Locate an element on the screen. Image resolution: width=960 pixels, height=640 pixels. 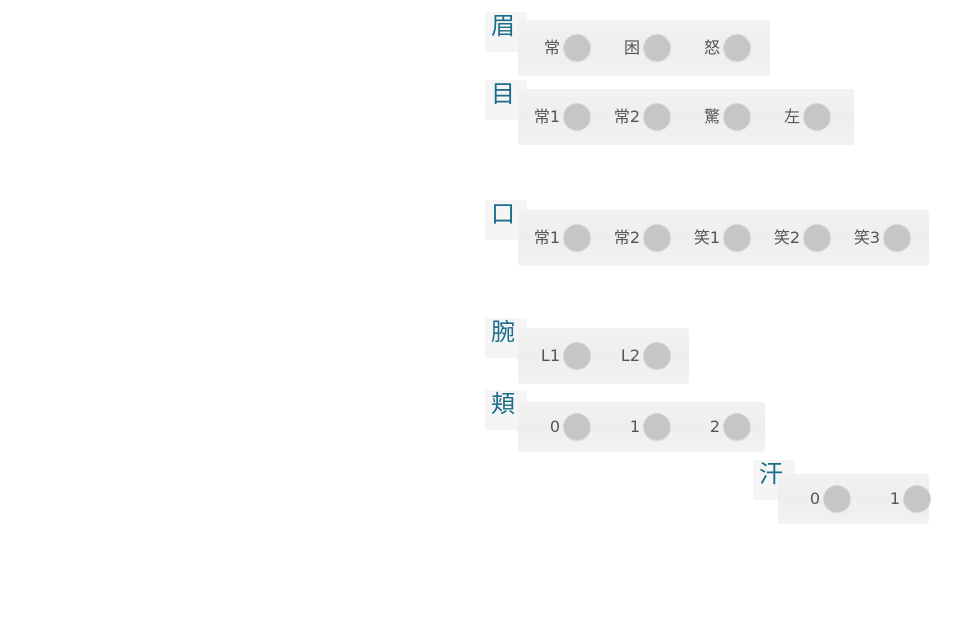
option-mouth-4: 笑2 is located at coordinates (798, 238).